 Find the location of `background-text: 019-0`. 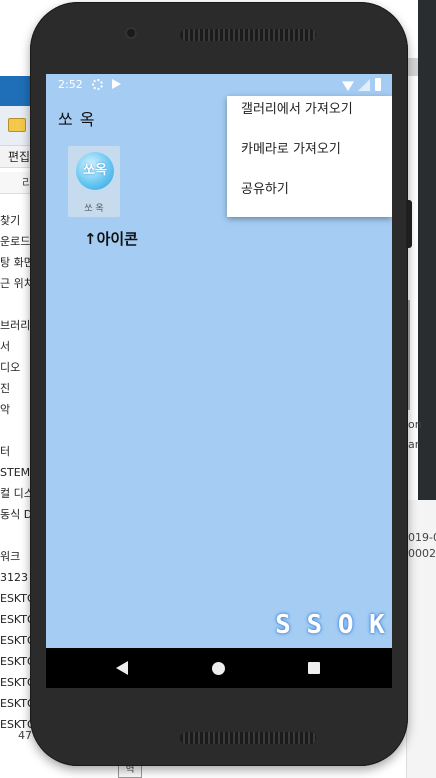

background-text: 019-0 is located at coordinates (422, 537).